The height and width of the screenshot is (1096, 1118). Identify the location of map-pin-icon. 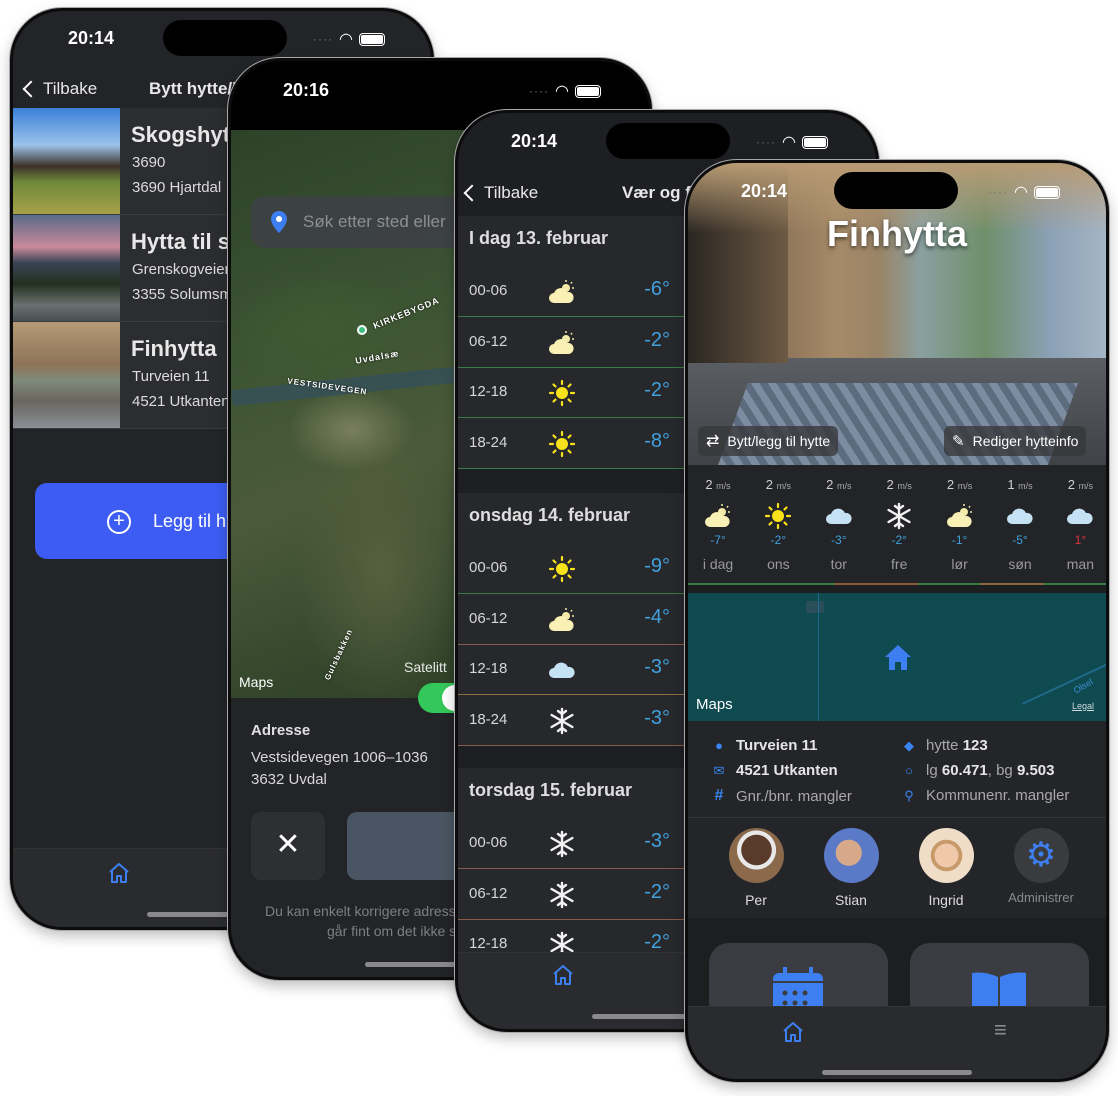
(362, 330).